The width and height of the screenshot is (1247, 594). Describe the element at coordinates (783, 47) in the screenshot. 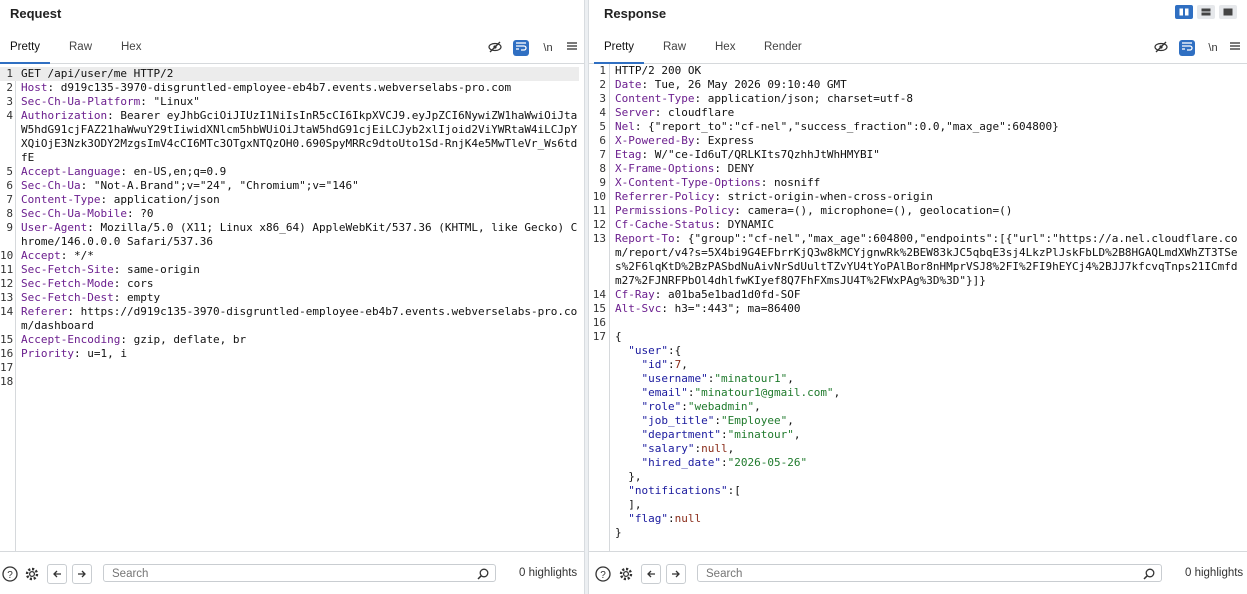

I see `tab-render: Render` at that location.